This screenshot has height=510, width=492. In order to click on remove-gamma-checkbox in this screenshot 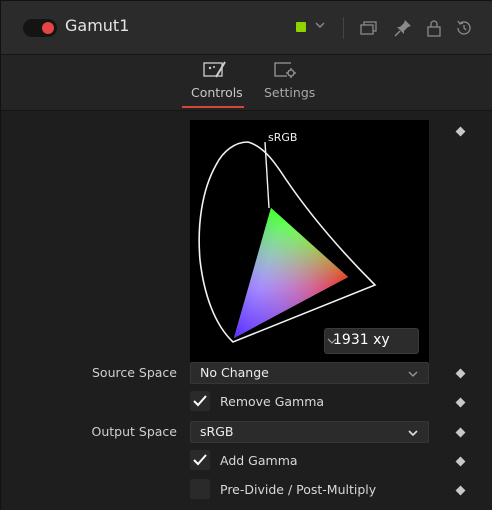, I will do `click(200, 401)`.